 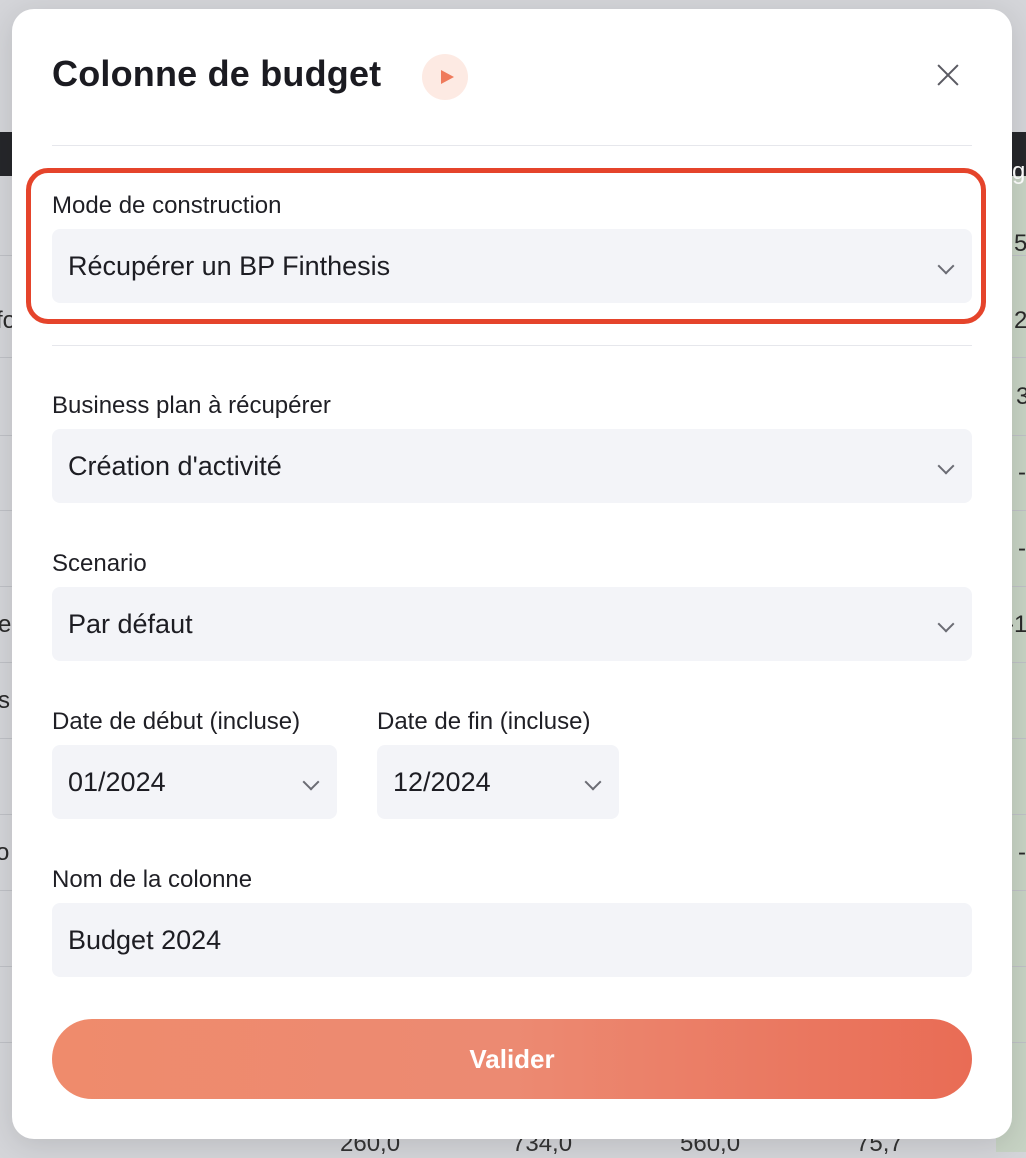 I want to click on business-plan-label: Business plan à récupérer, so click(x=191, y=405).